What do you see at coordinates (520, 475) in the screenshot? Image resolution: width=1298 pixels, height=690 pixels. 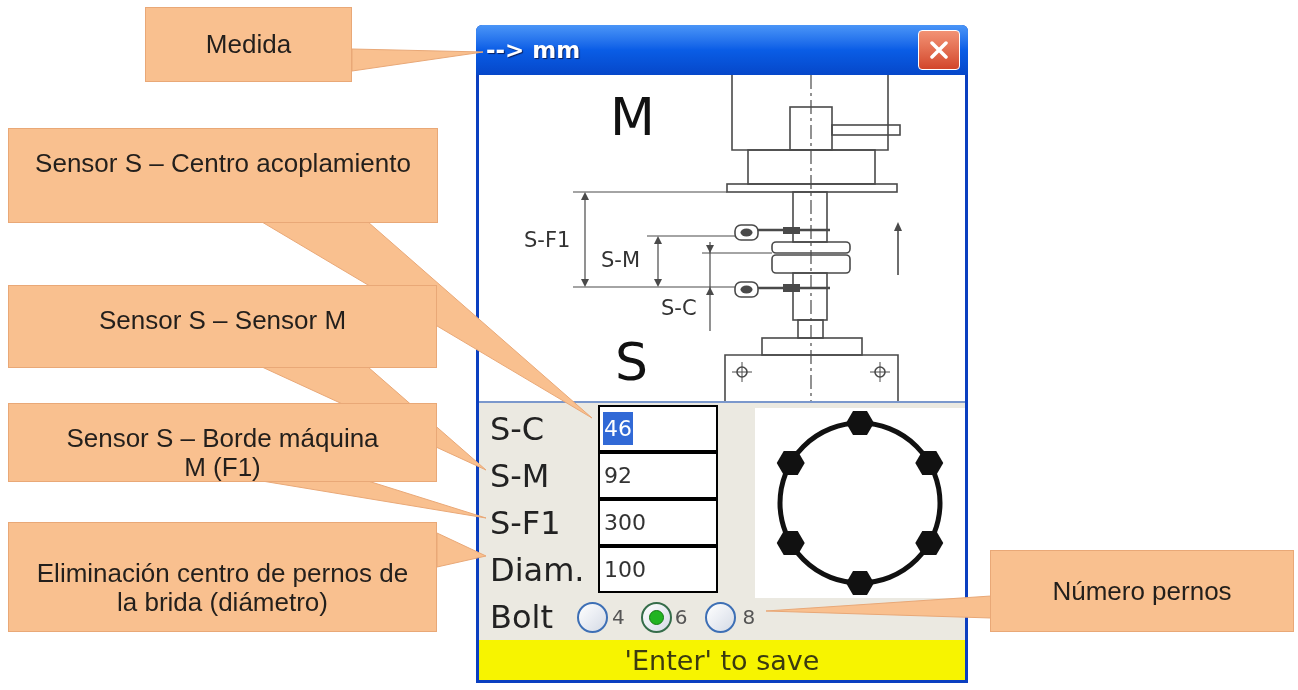 I see `field-label: S-M` at bounding box center [520, 475].